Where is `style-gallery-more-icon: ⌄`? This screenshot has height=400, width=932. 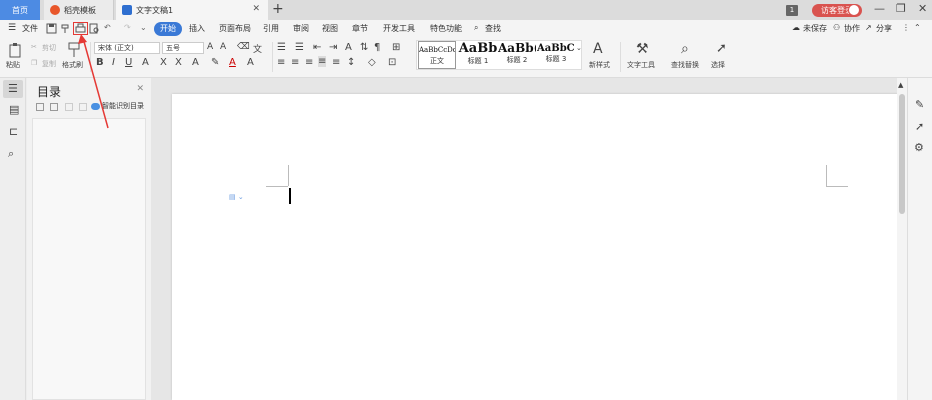
style-gallery-more-icon: ⌄ is located at coordinates (579, 48).